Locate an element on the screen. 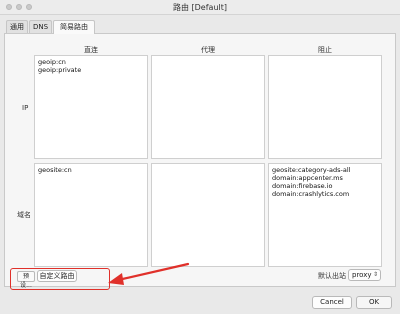 The image size is (400, 314). domain-proxy-textarea is located at coordinates (208, 215).